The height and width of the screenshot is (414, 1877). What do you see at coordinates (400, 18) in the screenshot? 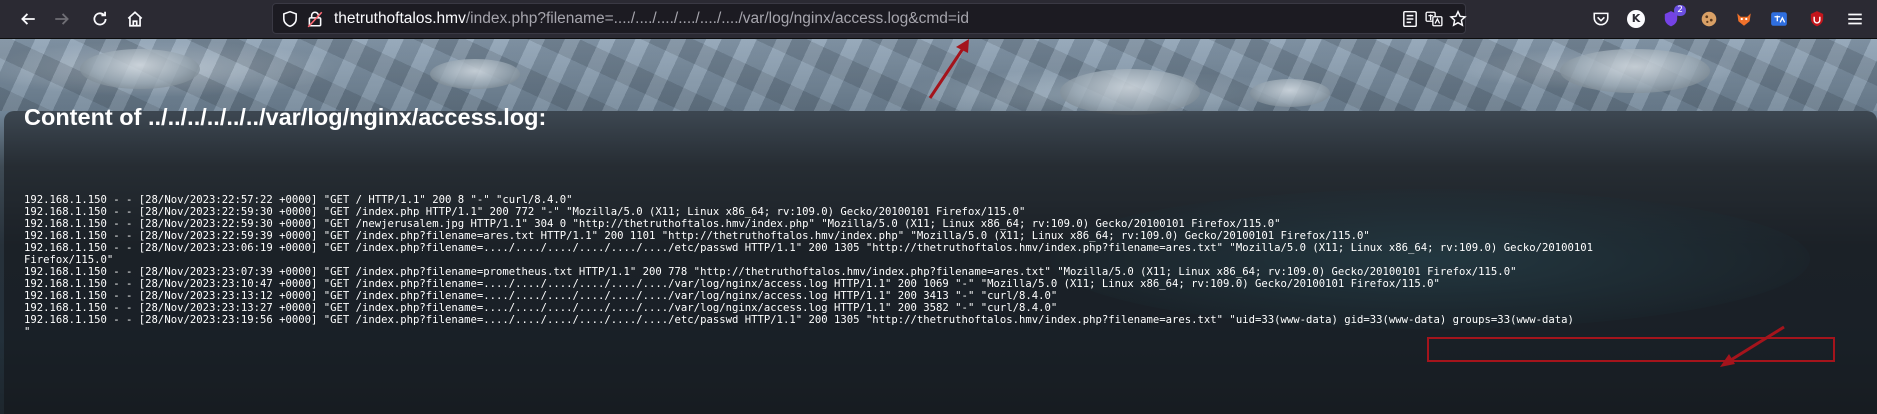
I see `url-host: thetruthoftalos.hmv` at bounding box center [400, 18].